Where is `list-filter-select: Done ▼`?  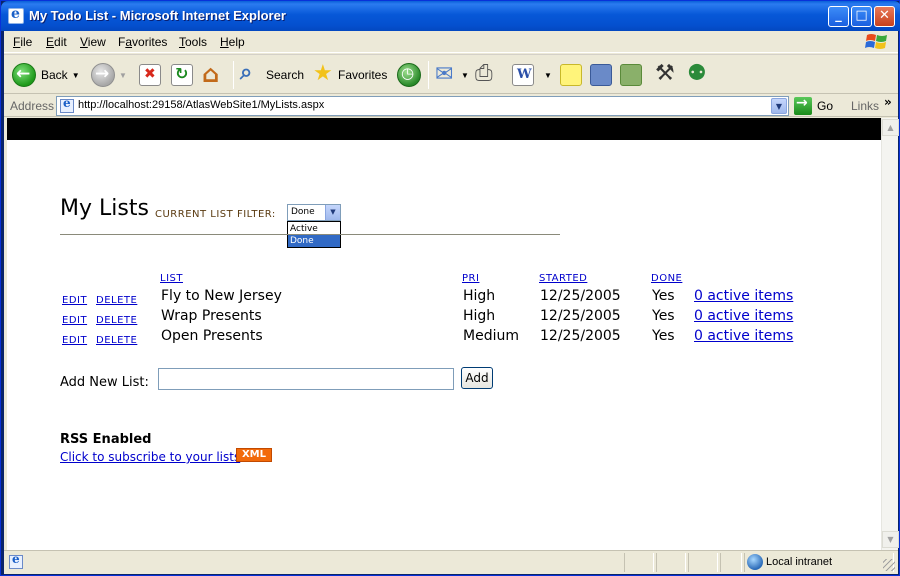 list-filter-select: Done ▼ is located at coordinates (314, 212).